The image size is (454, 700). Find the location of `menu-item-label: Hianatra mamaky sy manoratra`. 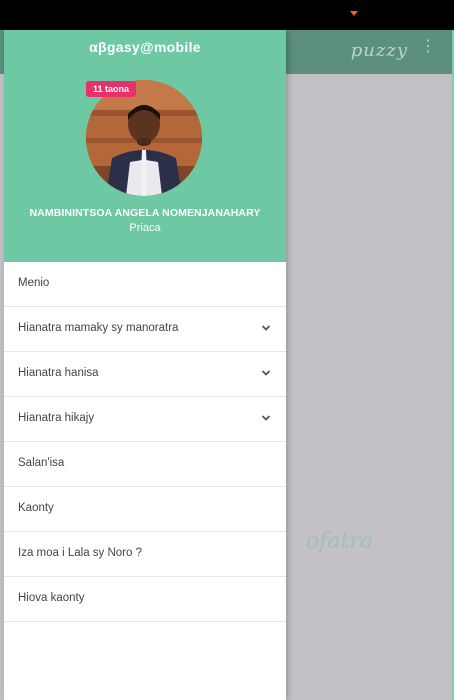

menu-item-label: Hianatra mamaky sy manoratra is located at coordinates (98, 328).